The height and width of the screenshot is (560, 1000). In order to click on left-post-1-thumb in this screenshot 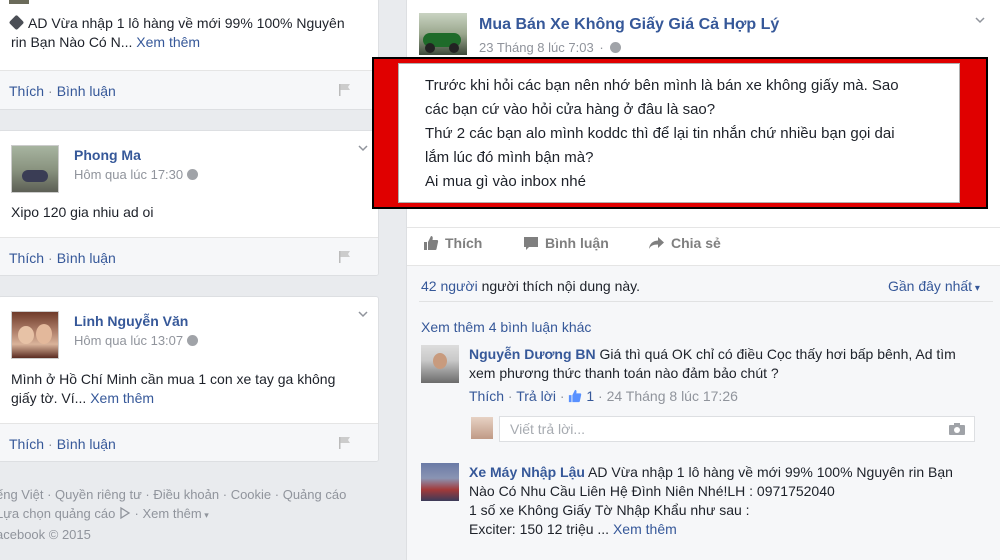, I will do `click(19, 2)`.